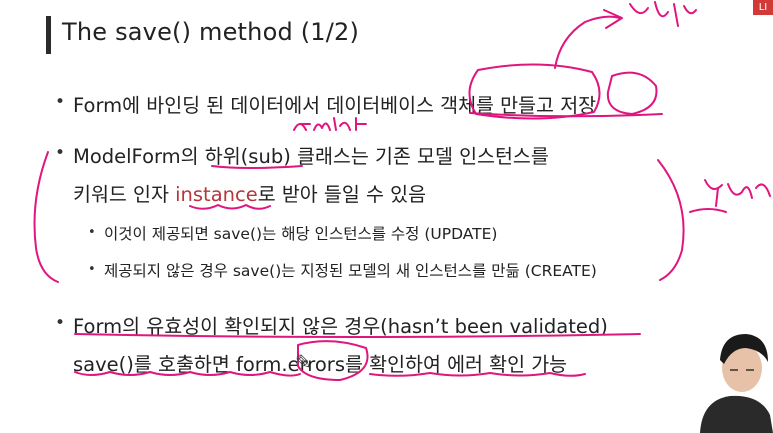  Describe the element at coordinates (303, 362) in the screenshot. I see `pen-cursor-icon: ✎` at that location.